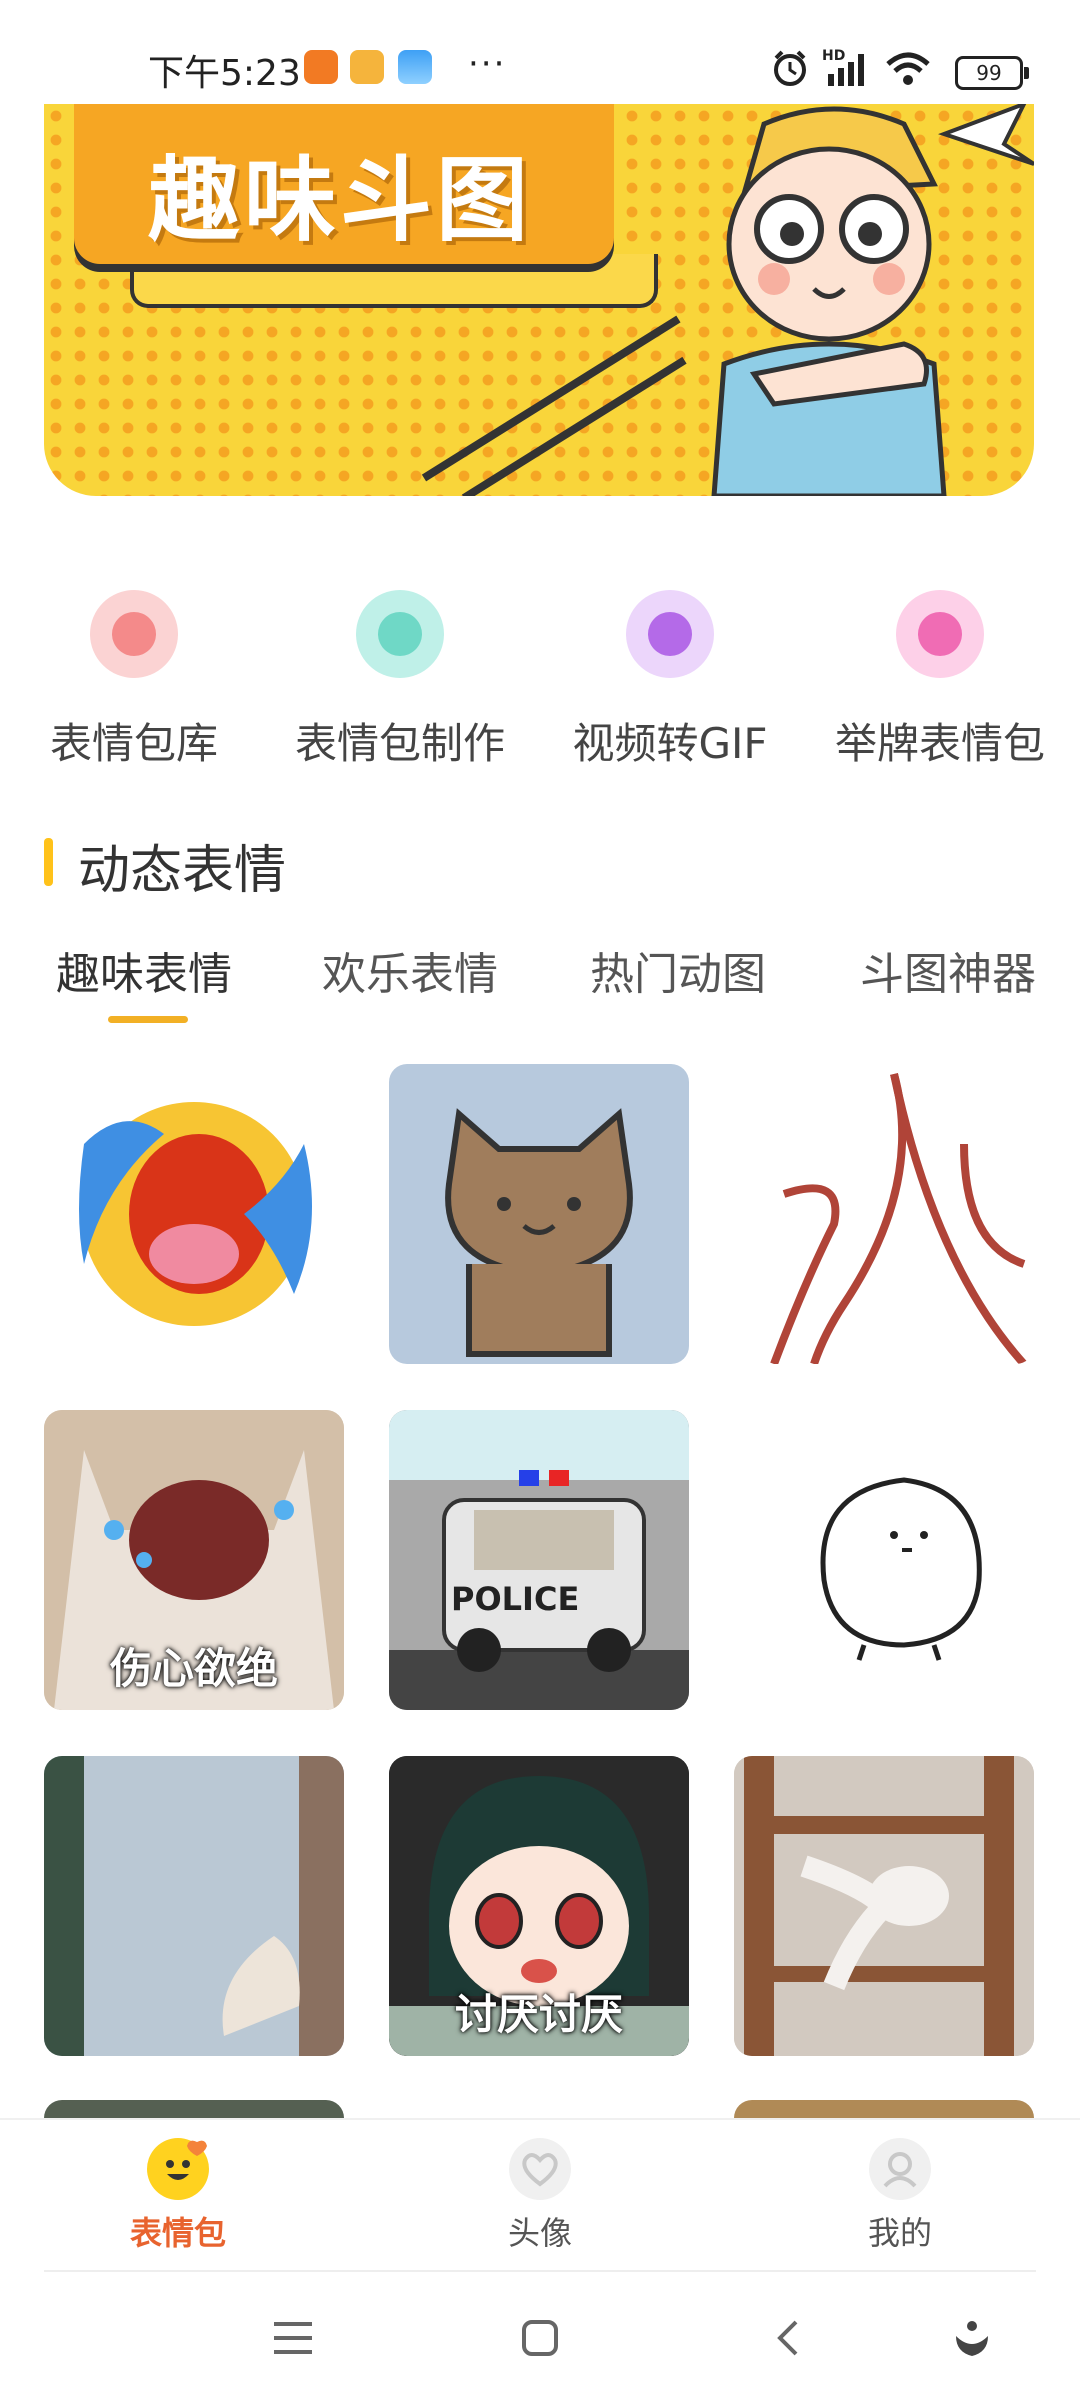 The width and height of the screenshot is (1080, 2400). I want to click on sticker-police-car: POLICE, so click(539, 1560).